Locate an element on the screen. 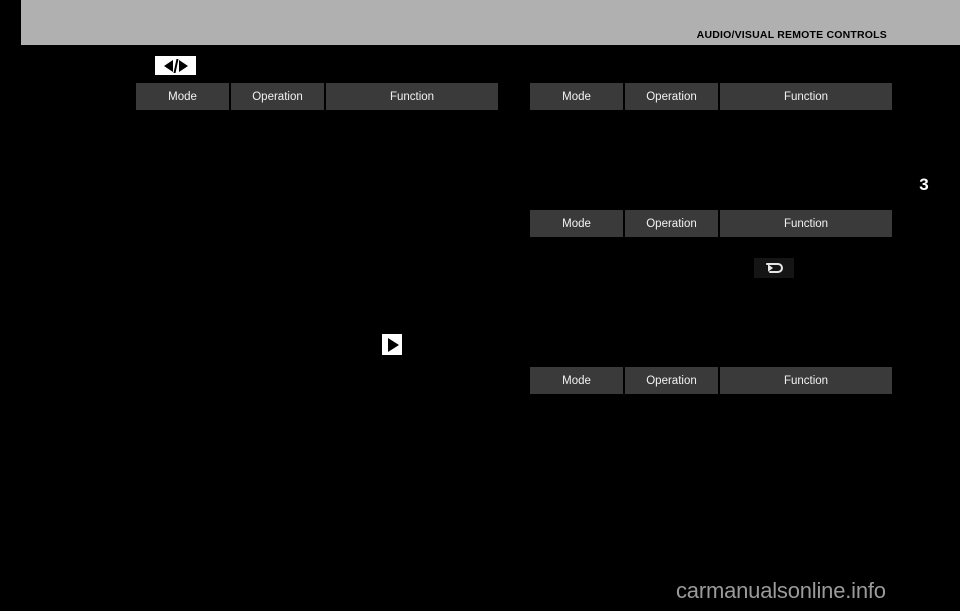 Image resolution: width=960 pixels, height=611 pixels. watermark: carmanualsonline.info is located at coordinates (781, 590).